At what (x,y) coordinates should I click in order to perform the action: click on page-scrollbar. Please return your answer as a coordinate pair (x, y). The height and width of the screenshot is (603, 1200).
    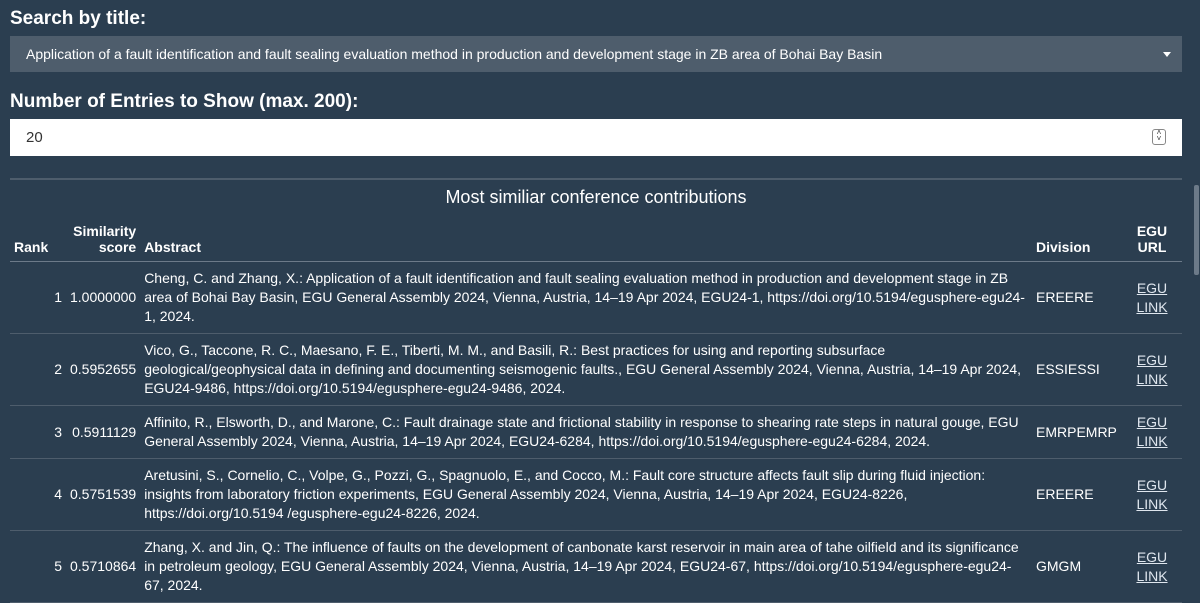
    Looking at the image, I should click on (1196, 297).